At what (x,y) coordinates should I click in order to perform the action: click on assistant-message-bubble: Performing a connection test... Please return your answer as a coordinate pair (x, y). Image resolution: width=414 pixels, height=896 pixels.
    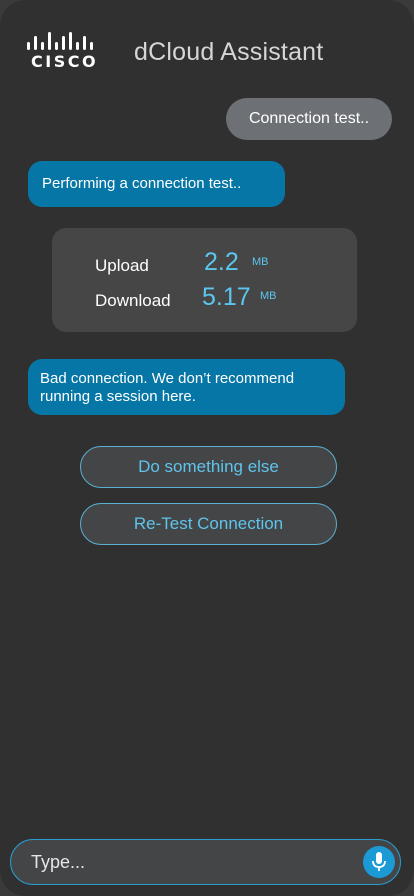
    Looking at the image, I should click on (156, 184).